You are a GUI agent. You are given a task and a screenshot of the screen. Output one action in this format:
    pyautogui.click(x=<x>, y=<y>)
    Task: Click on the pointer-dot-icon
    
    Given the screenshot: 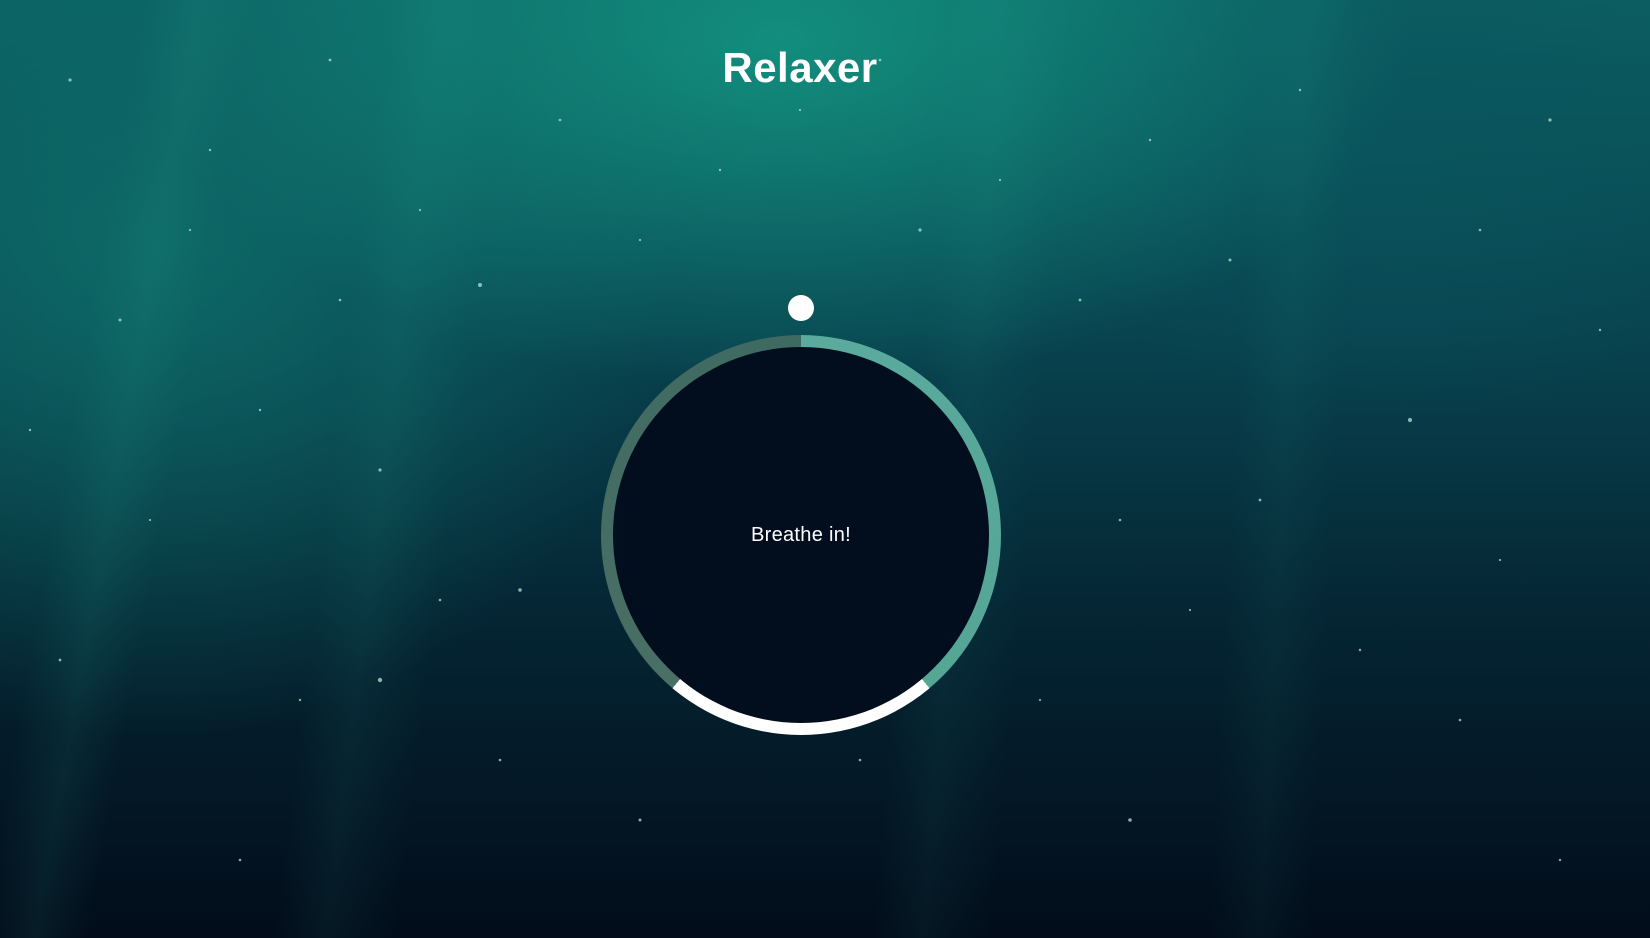 What is the action you would take?
    pyautogui.click(x=801, y=308)
    